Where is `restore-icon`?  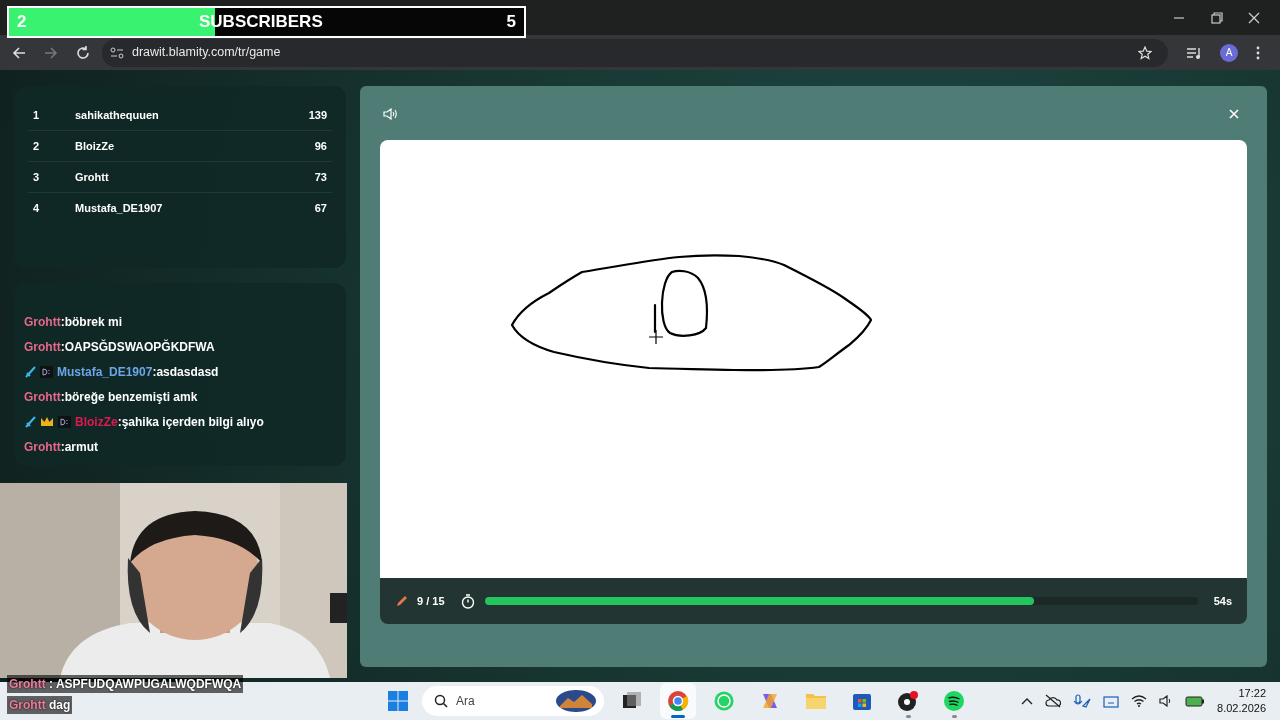 restore-icon is located at coordinates (1217, 17).